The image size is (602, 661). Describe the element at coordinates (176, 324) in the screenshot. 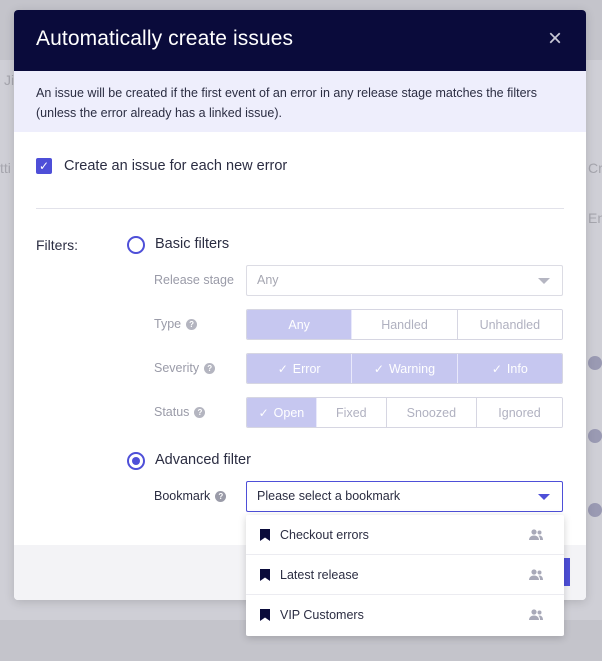

I see `type-label: Type ?` at that location.